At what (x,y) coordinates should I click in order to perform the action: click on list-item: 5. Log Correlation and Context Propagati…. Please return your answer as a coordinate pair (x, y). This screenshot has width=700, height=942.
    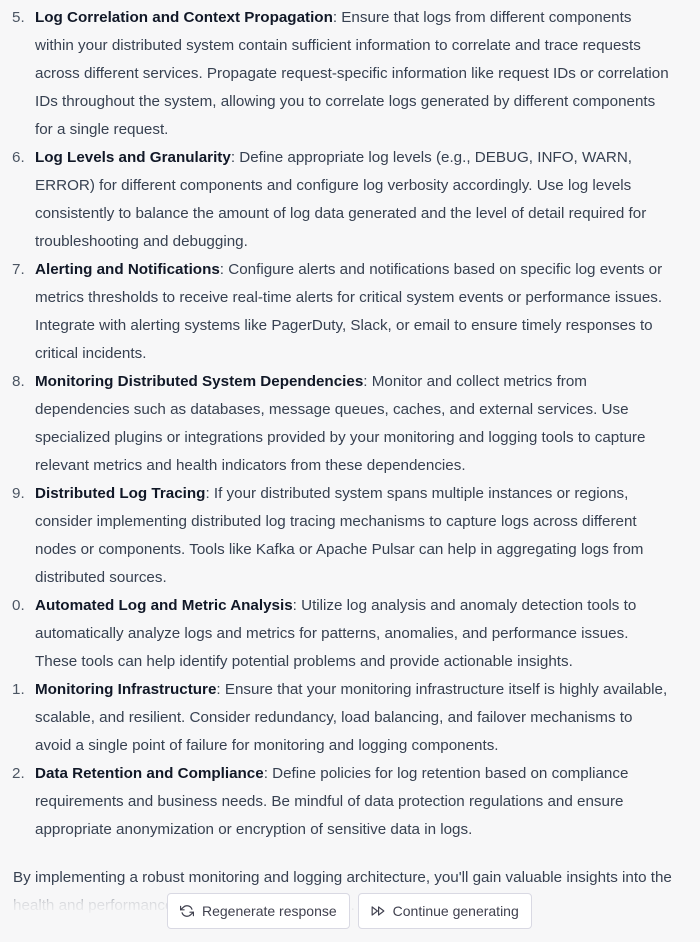
    Looking at the image, I should click on (350, 74).